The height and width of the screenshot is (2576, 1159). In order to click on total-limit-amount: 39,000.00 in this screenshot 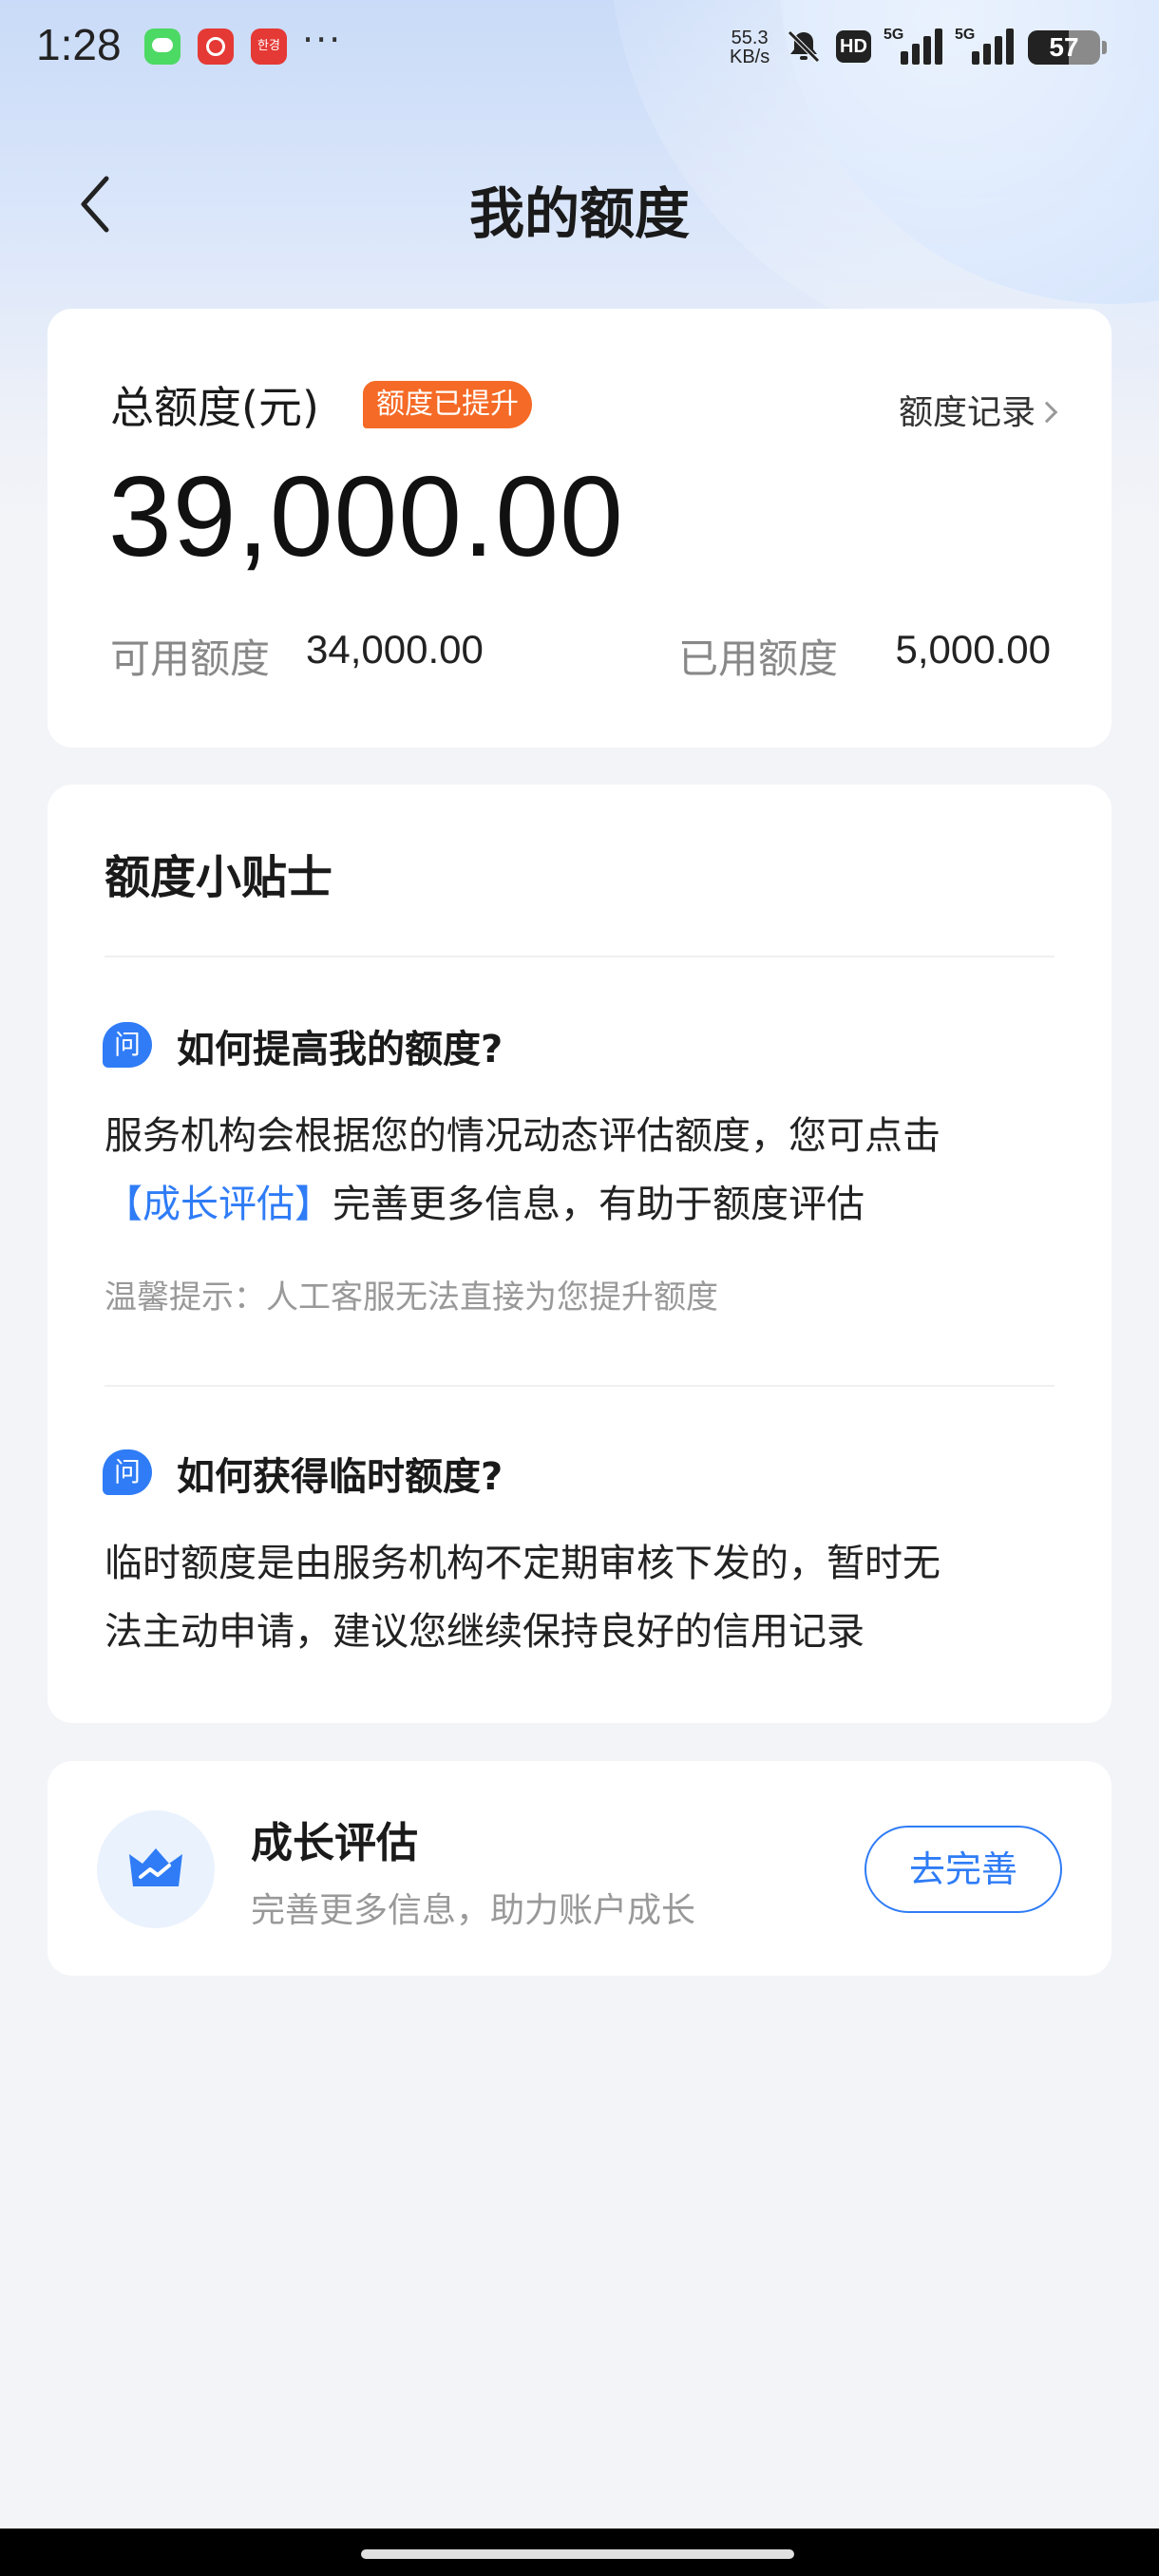, I will do `click(366, 516)`.